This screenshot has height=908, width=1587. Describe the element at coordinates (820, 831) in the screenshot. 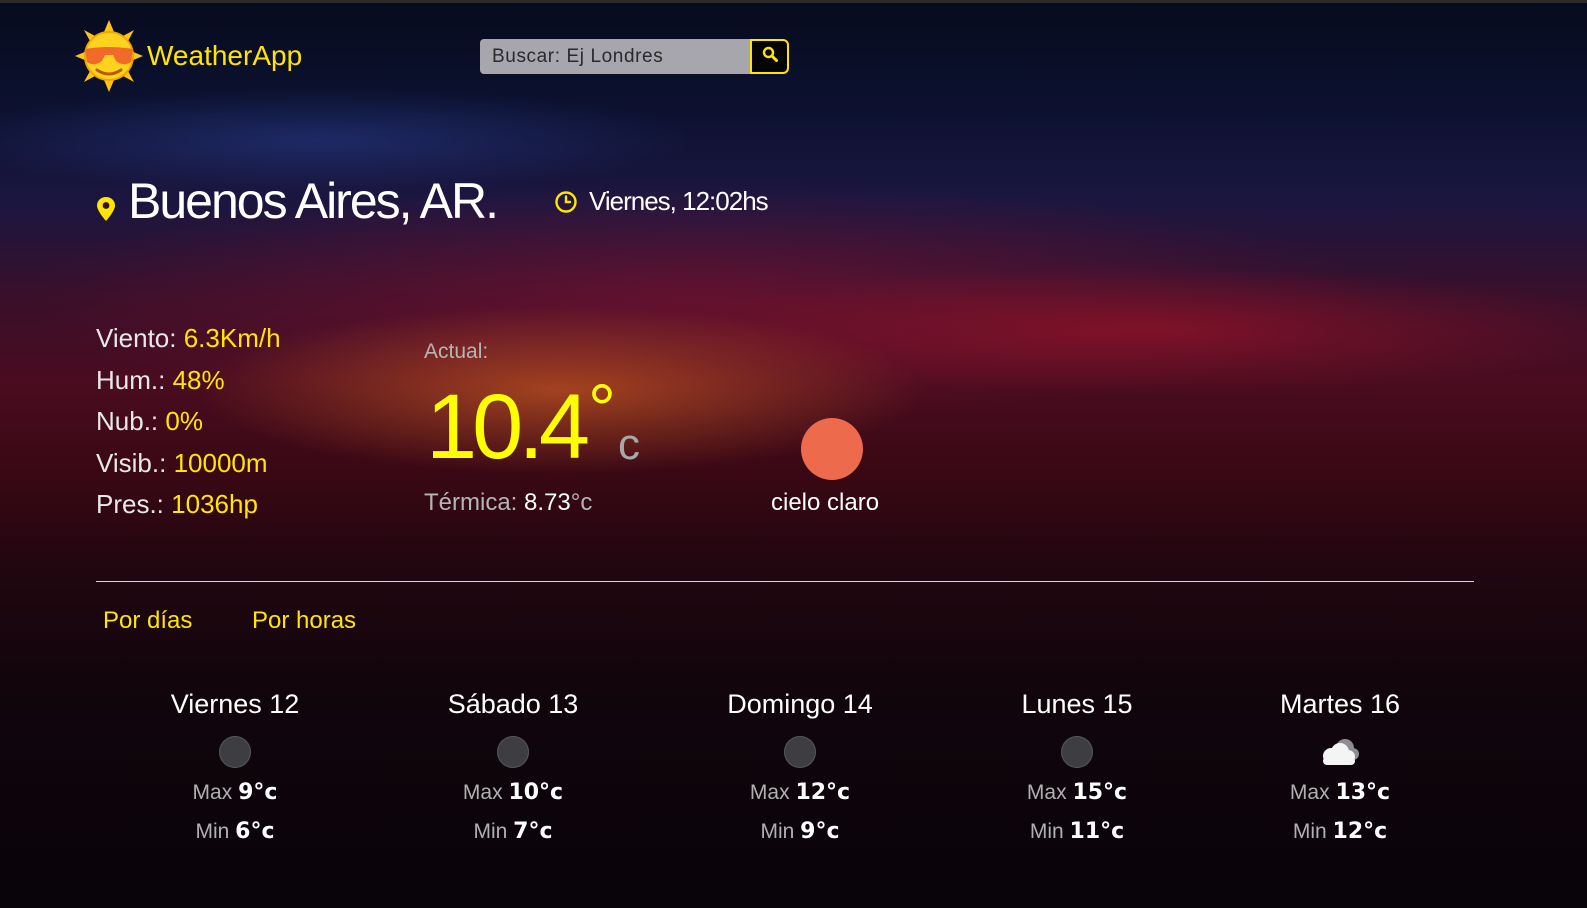

I see `min-value: 9°c` at that location.